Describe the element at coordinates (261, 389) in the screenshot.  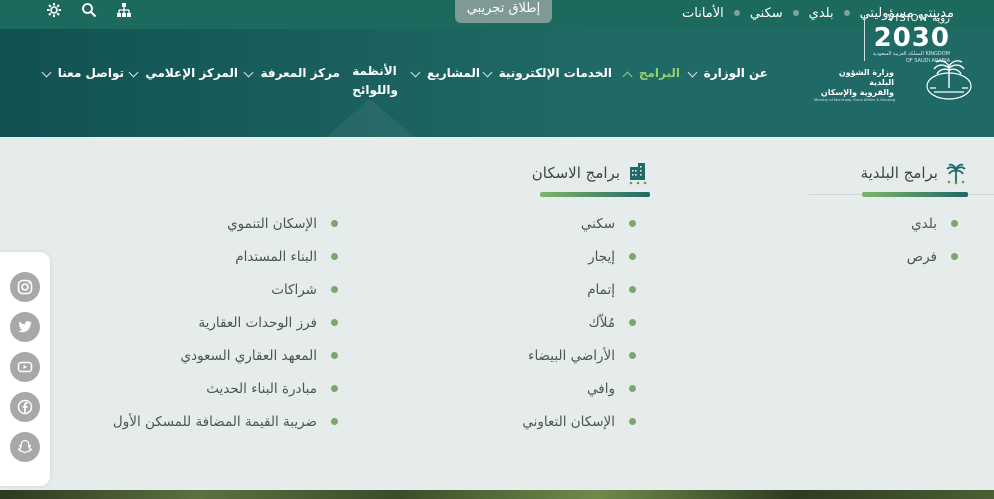
I see `program-link: مبادرة البناء الحديث` at that location.